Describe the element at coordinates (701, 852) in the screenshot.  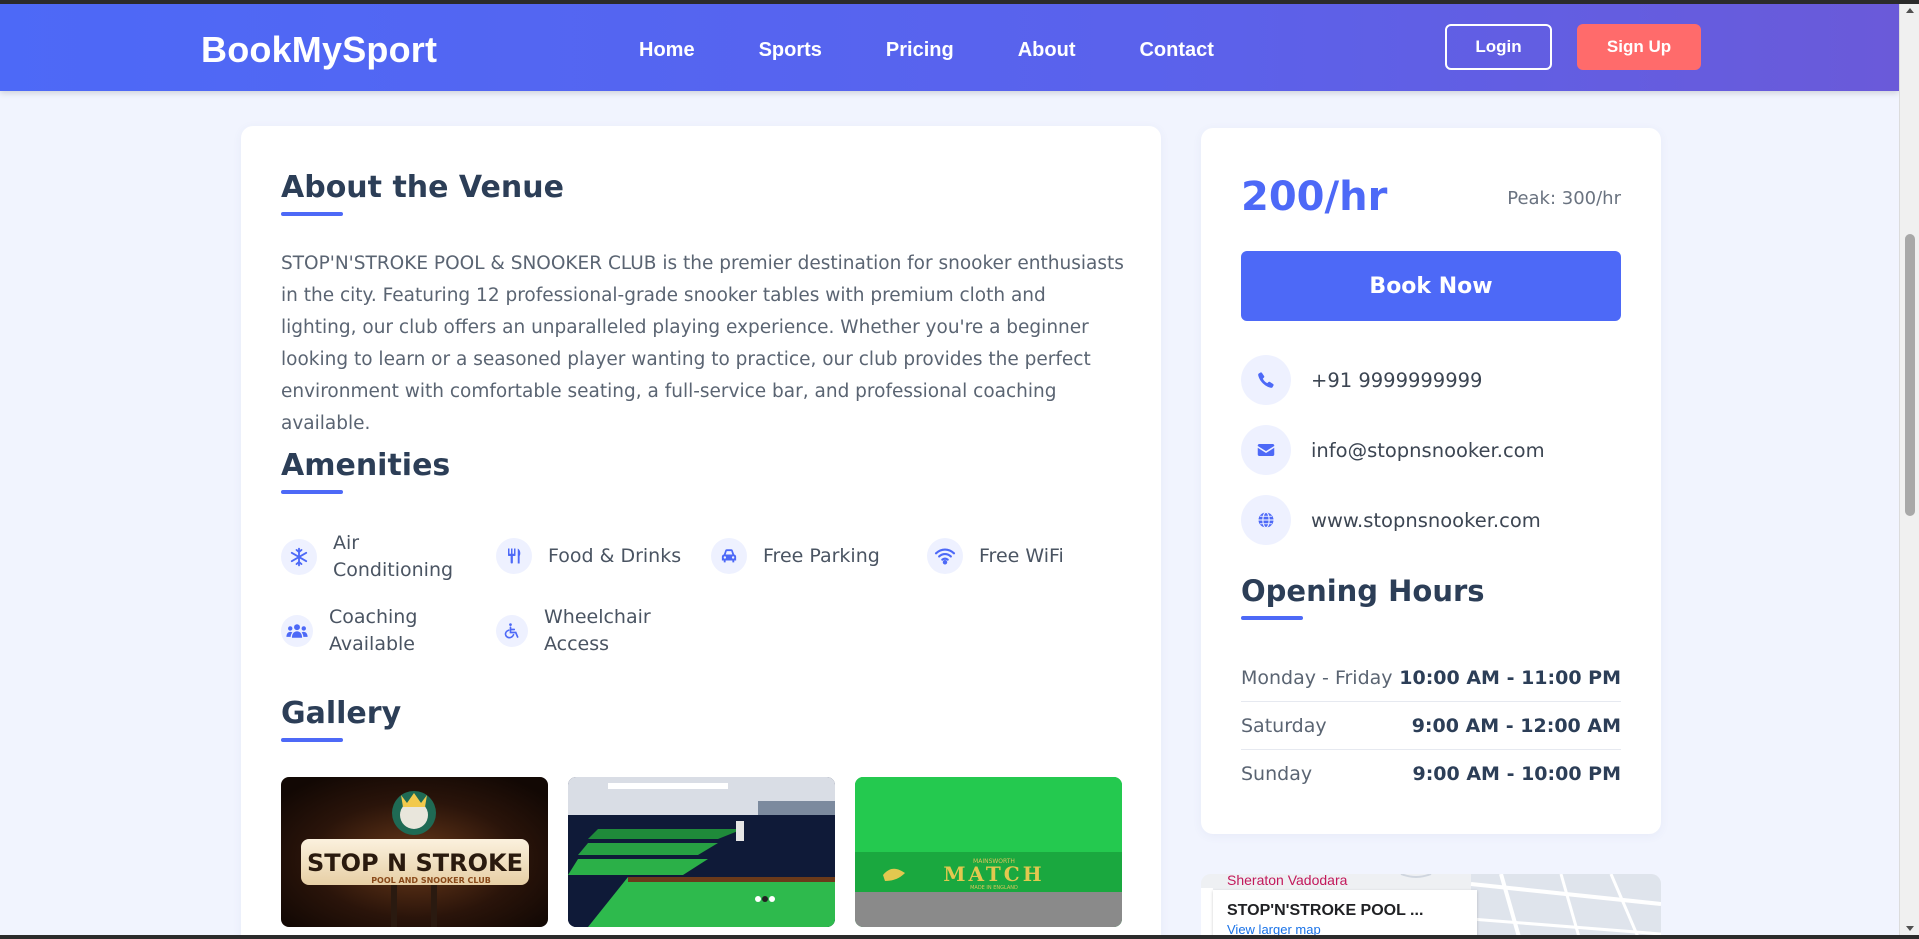
I see `gallery-image-tables` at that location.